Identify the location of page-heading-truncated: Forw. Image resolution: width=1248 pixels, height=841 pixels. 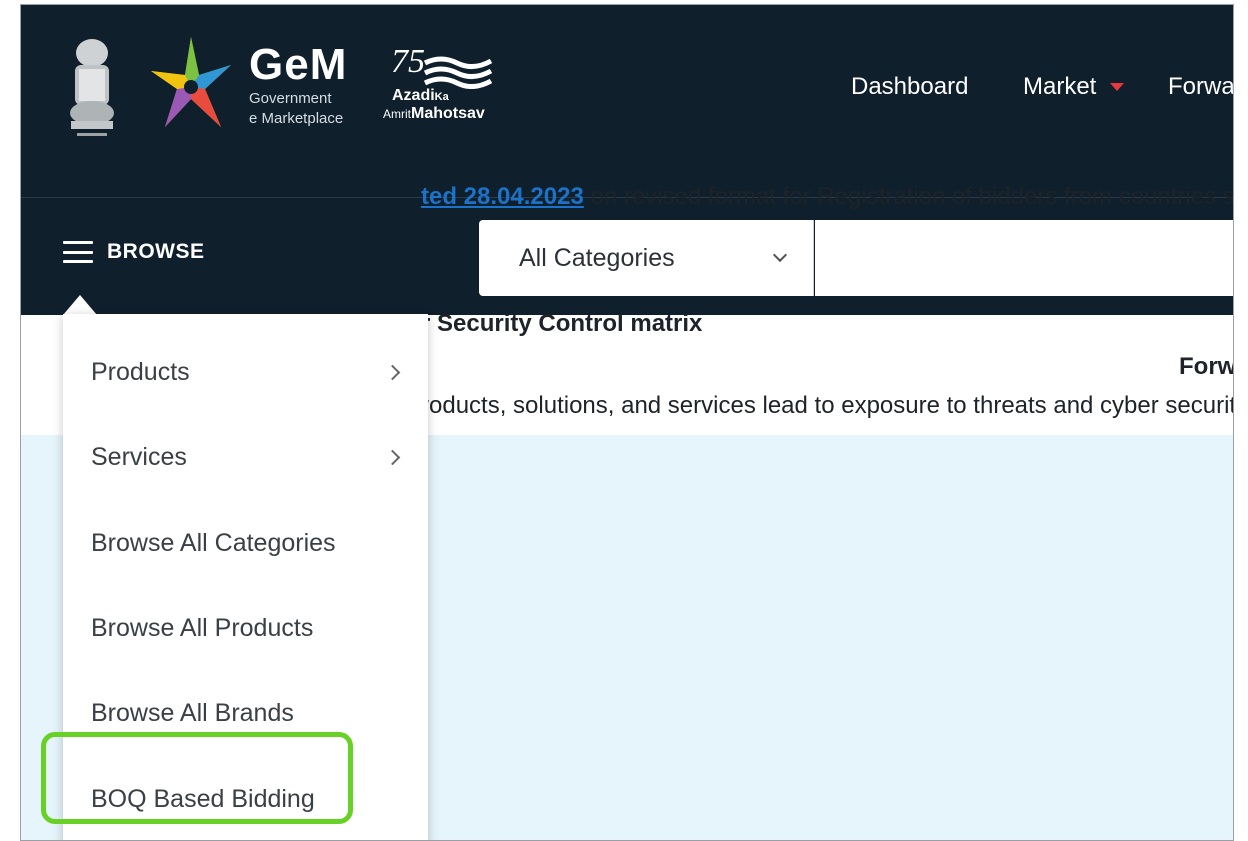
(1206, 366).